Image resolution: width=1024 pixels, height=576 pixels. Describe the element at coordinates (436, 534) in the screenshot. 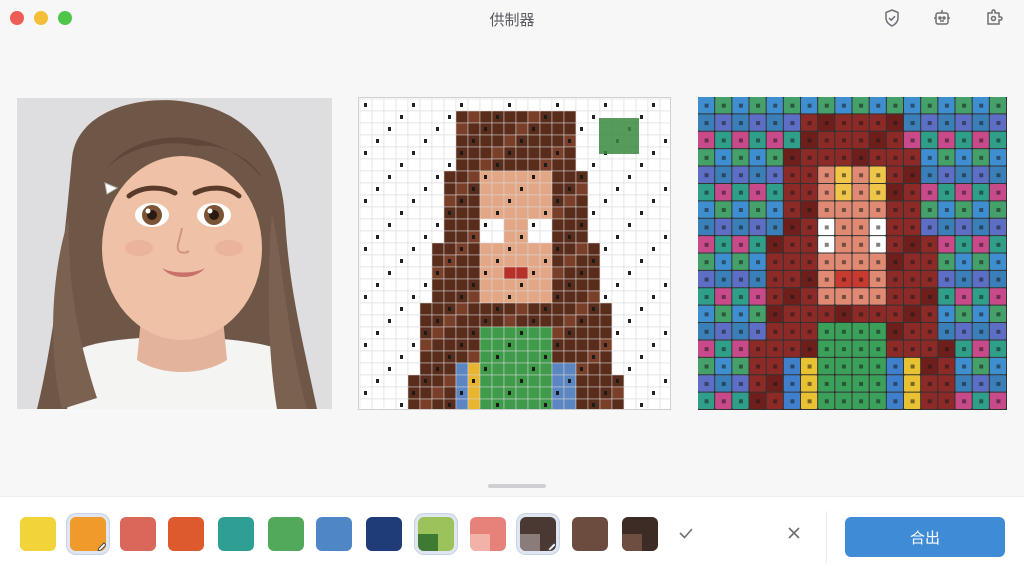

I see `swatch-olive-mix` at that location.